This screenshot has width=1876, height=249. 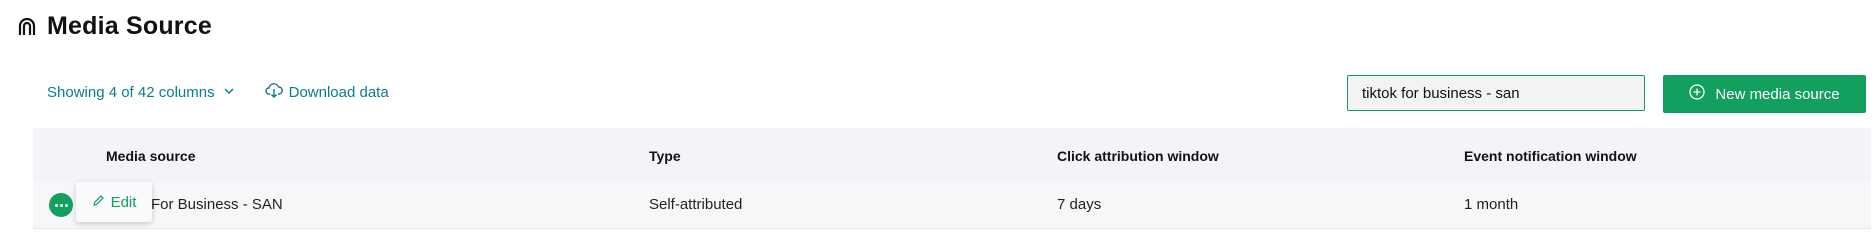 What do you see at coordinates (217, 204) in the screenshot?
I see `cell-media-source: For Business - SAN` at bounding box center [217, 204].